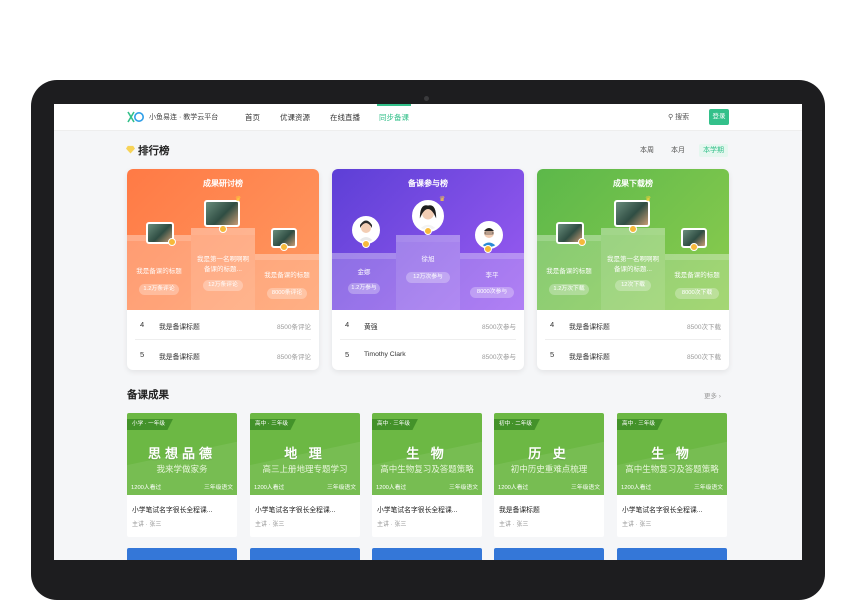  I want to click on search-icon: ⚲, so click(671, 117).